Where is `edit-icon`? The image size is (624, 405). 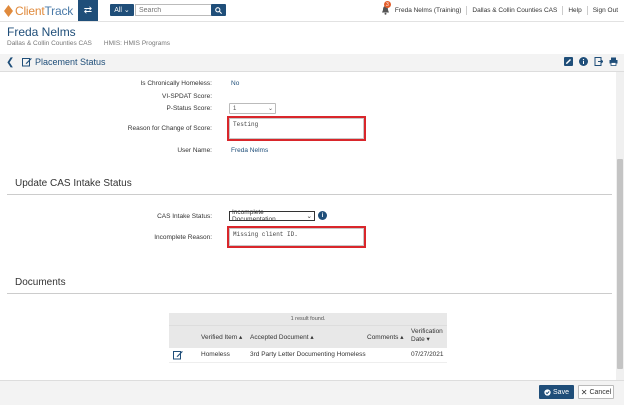
edit-icon is located at coordinates (27, 62).